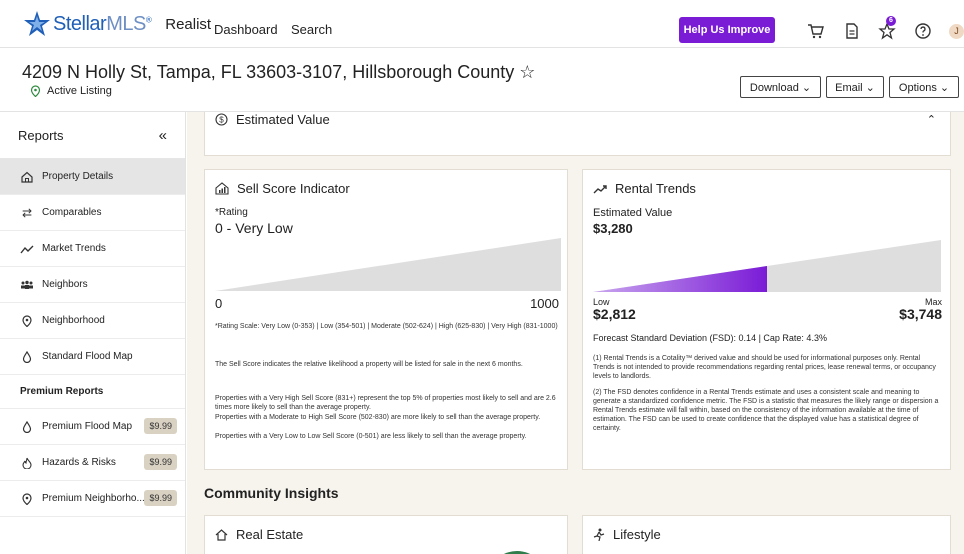 This screenshot has width=964, height=554. I want to click on score-max: 1000, so click(544, 303).